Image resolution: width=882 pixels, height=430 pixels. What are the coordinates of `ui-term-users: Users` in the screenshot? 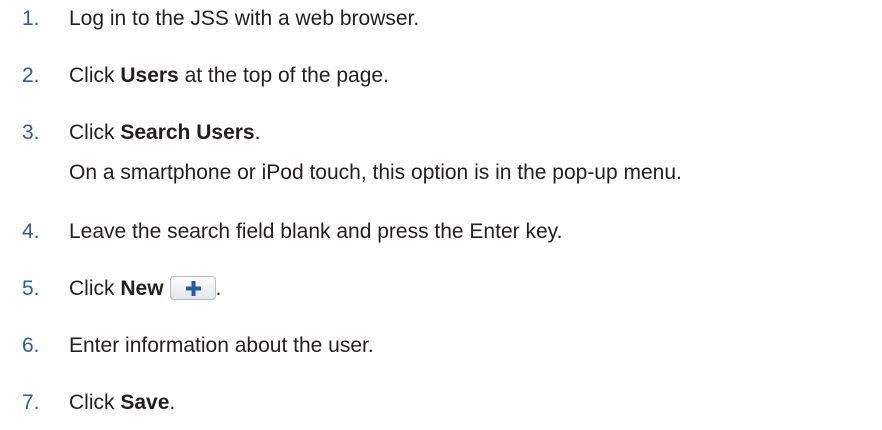 It's located at (149, 75).